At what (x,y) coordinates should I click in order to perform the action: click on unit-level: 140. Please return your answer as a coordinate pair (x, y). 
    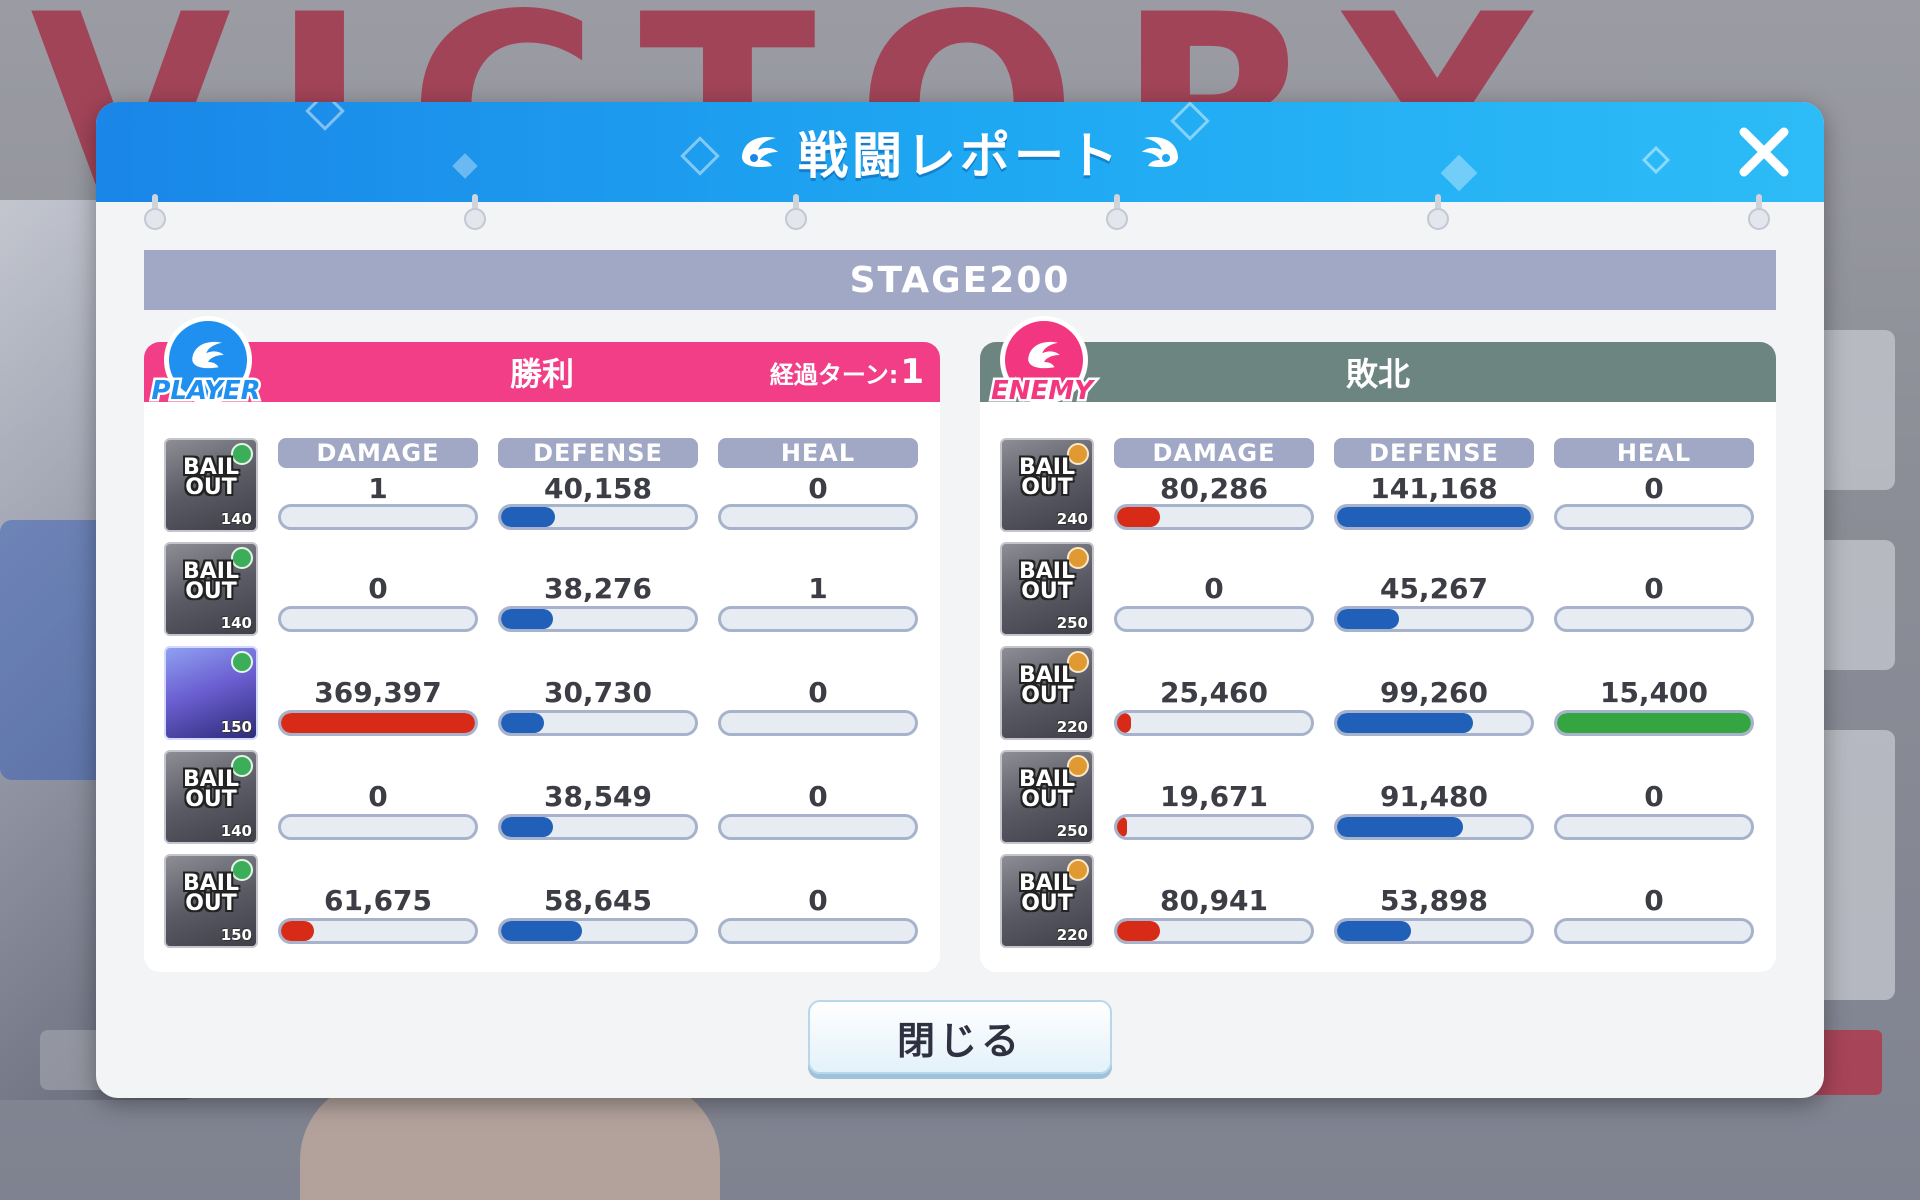
    Looking at the image, I should click on (236, 623).